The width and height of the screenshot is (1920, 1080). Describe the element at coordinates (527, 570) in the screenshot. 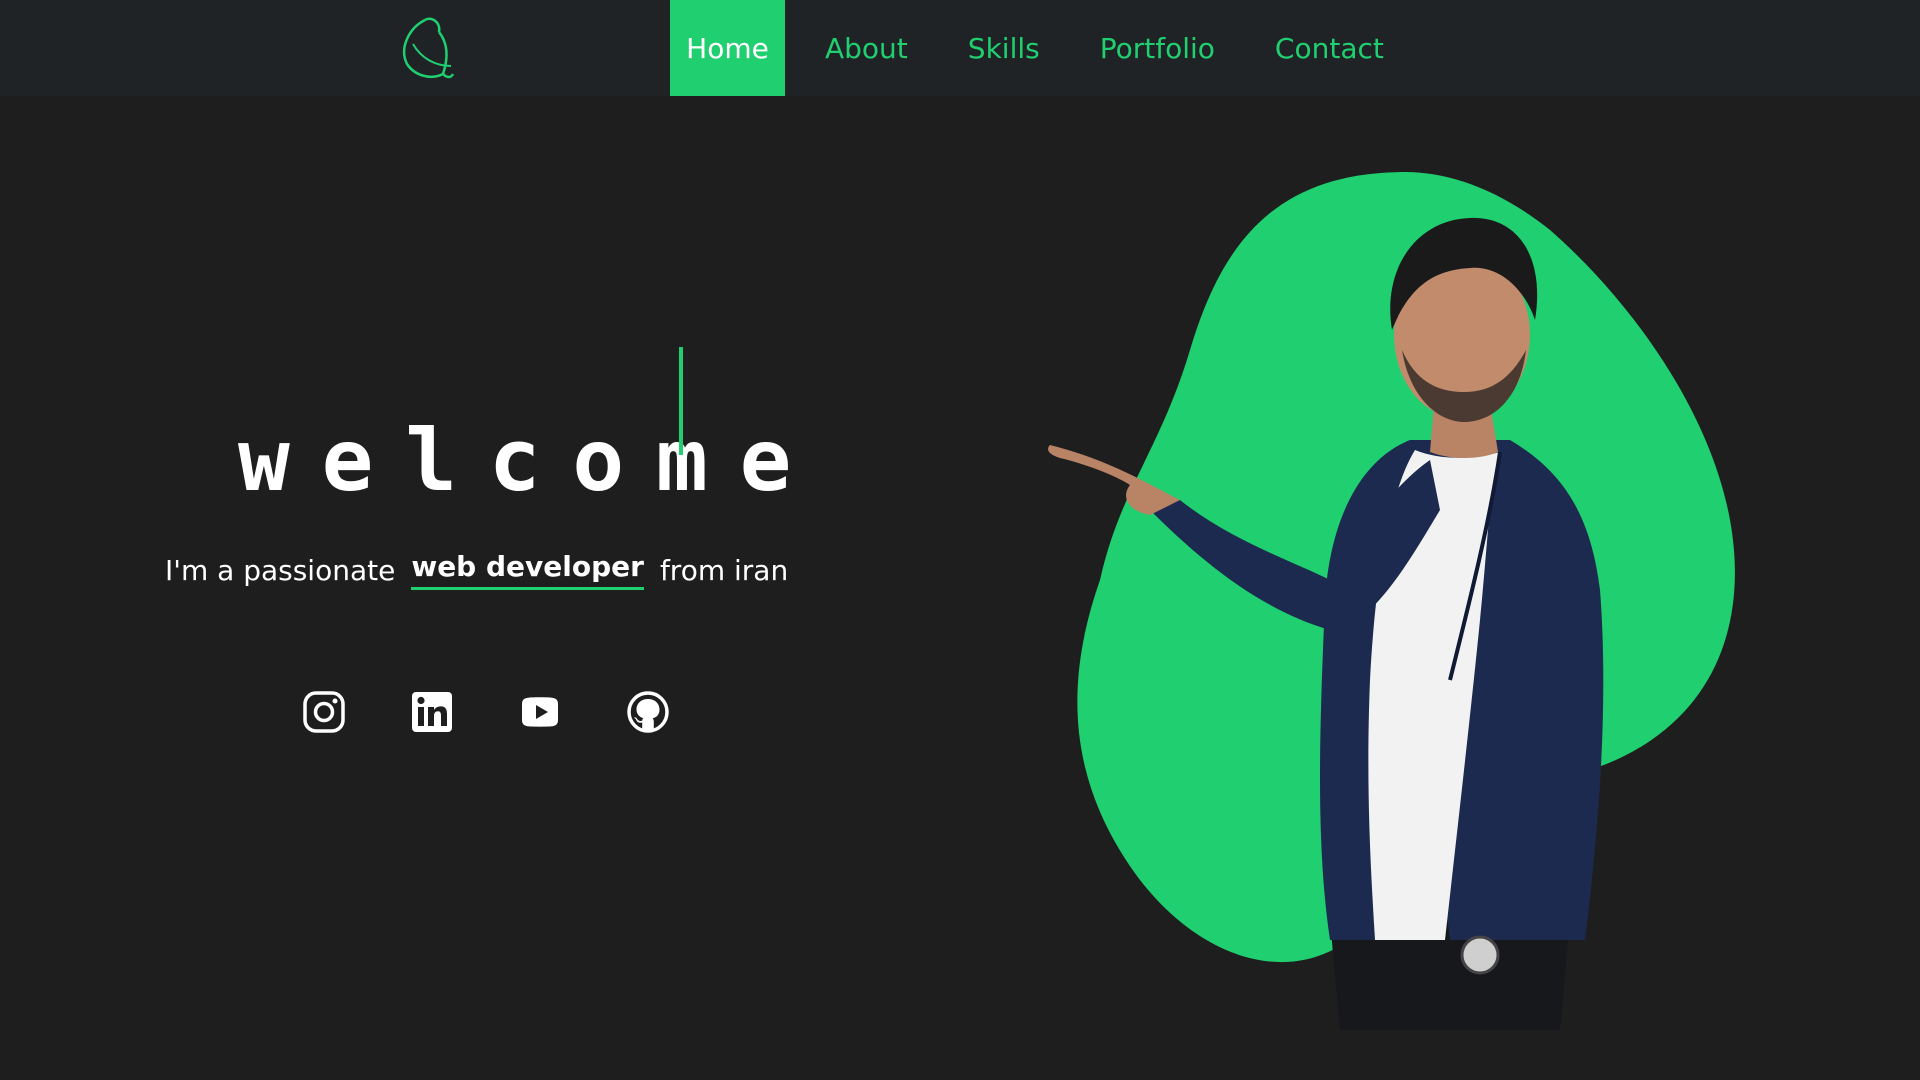

I see `tagline-highlight: web developer` at that location.